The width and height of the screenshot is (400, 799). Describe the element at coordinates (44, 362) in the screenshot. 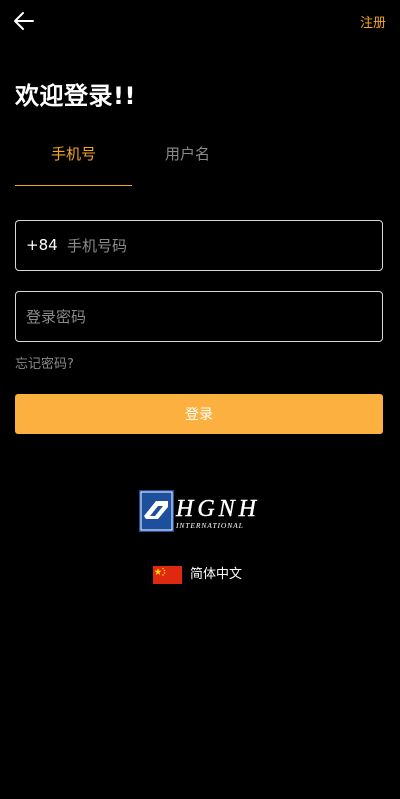

I see `forgot-password-link: 忘记密码?` at that location.